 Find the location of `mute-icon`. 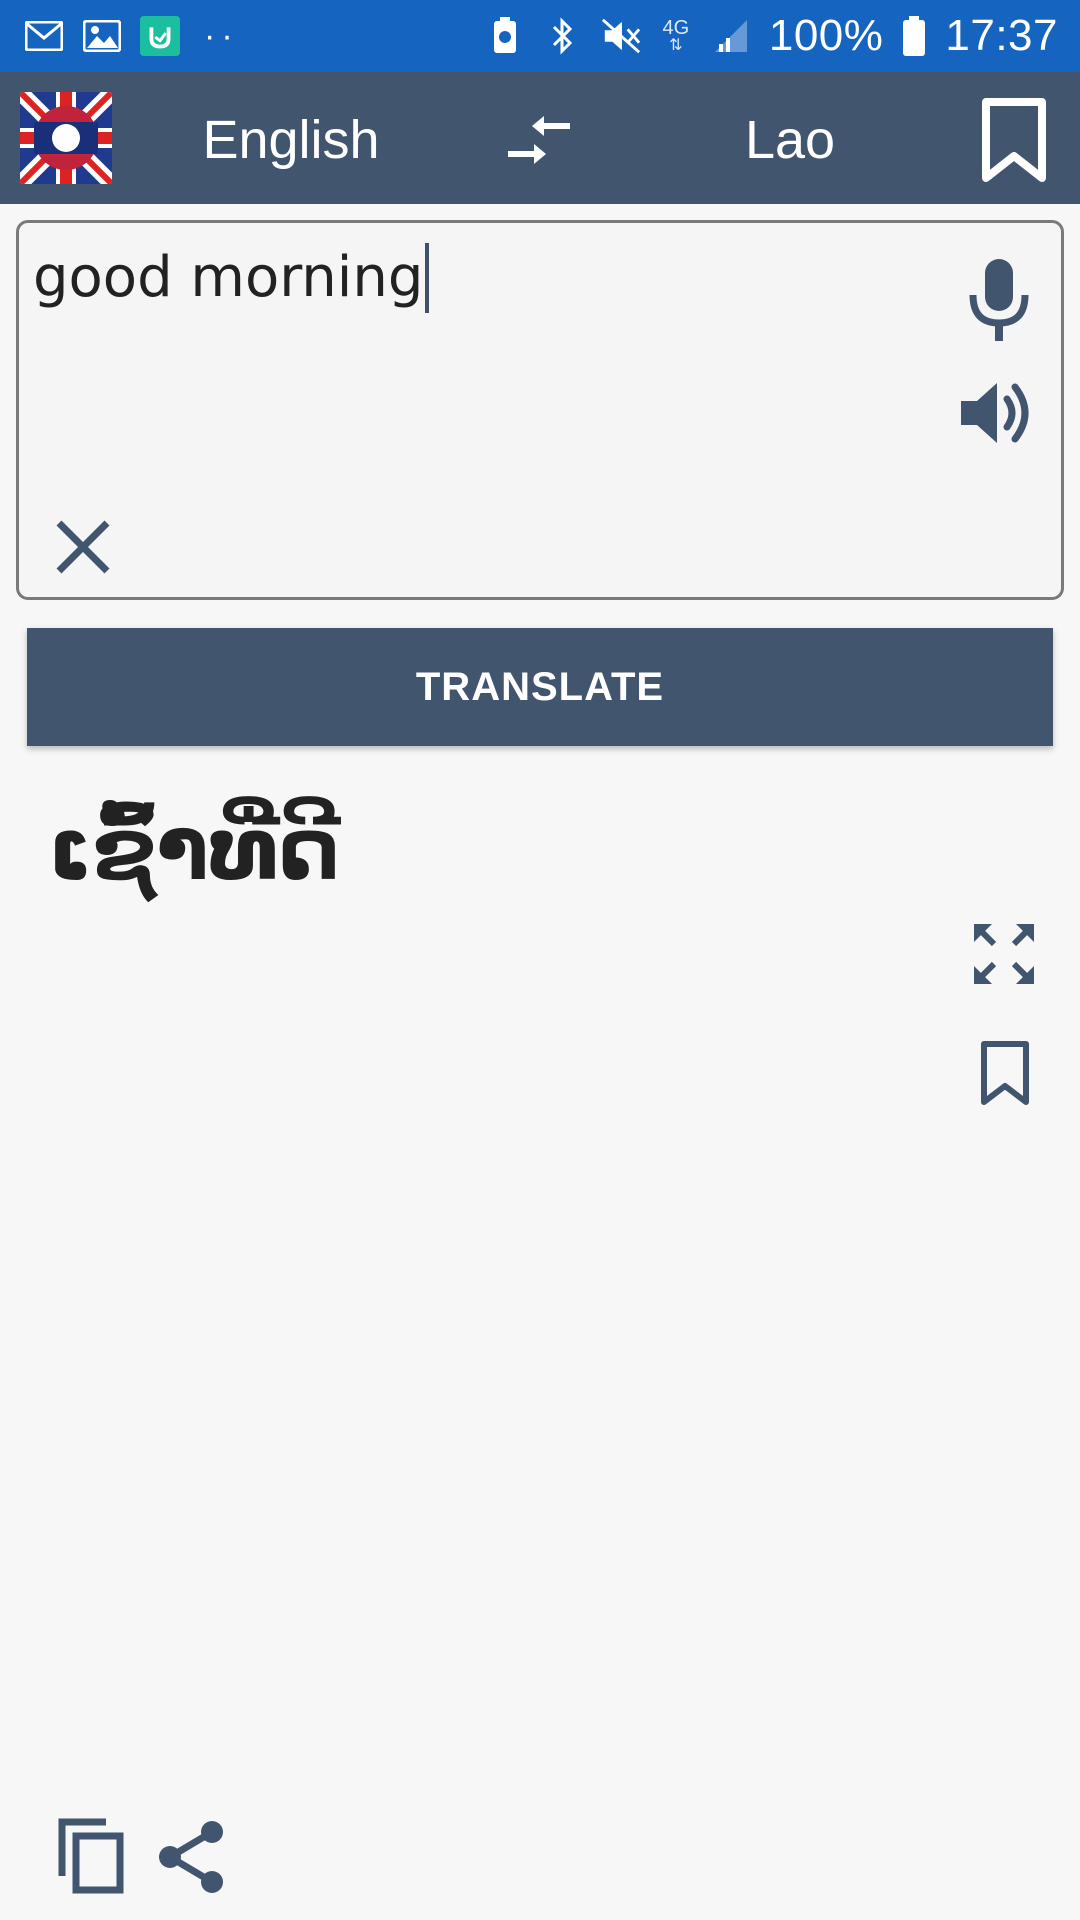

mute-icon is located at coordinates (621, 36).